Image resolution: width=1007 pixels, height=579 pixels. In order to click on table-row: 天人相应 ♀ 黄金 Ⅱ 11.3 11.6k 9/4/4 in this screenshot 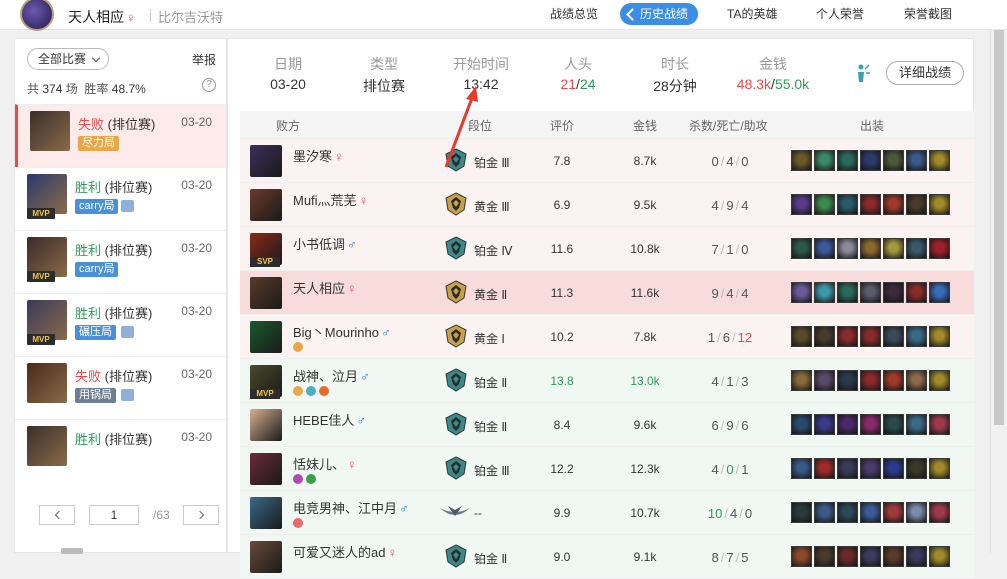, I will do `click(607, 293)`.